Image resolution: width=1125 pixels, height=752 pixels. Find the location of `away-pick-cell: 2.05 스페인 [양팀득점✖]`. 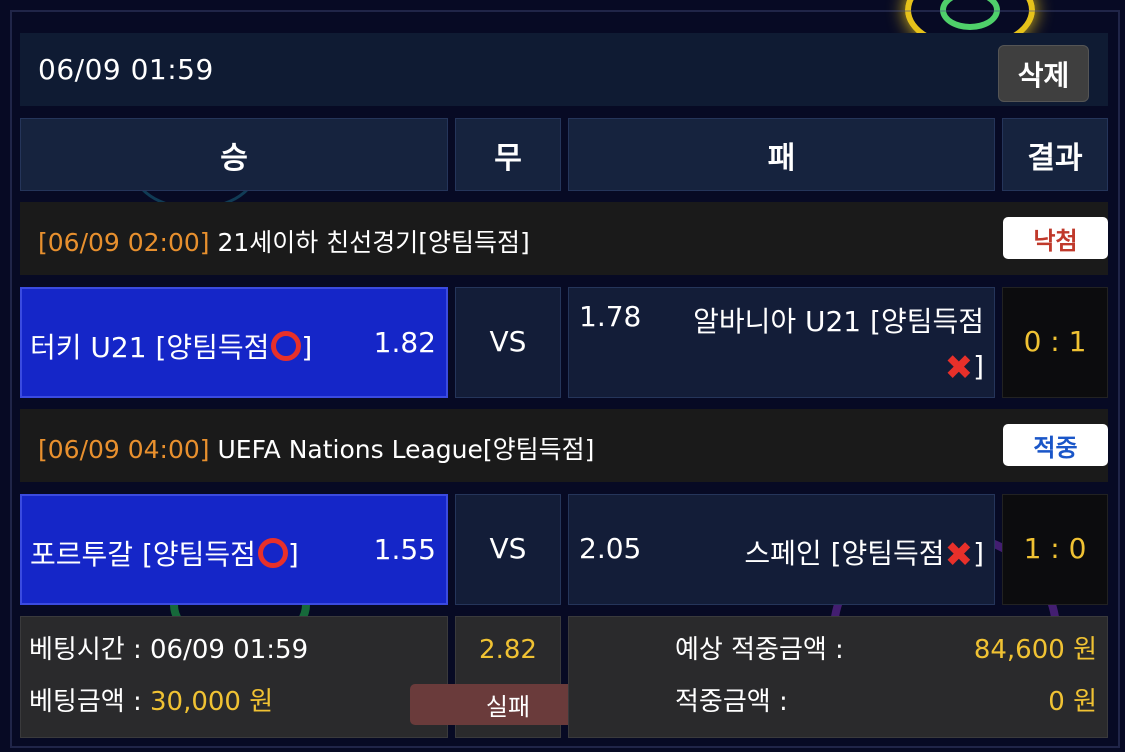

away-pick-cell: 2.05 스페인 [양팀득점✖] is located at coordinates (781, 549).